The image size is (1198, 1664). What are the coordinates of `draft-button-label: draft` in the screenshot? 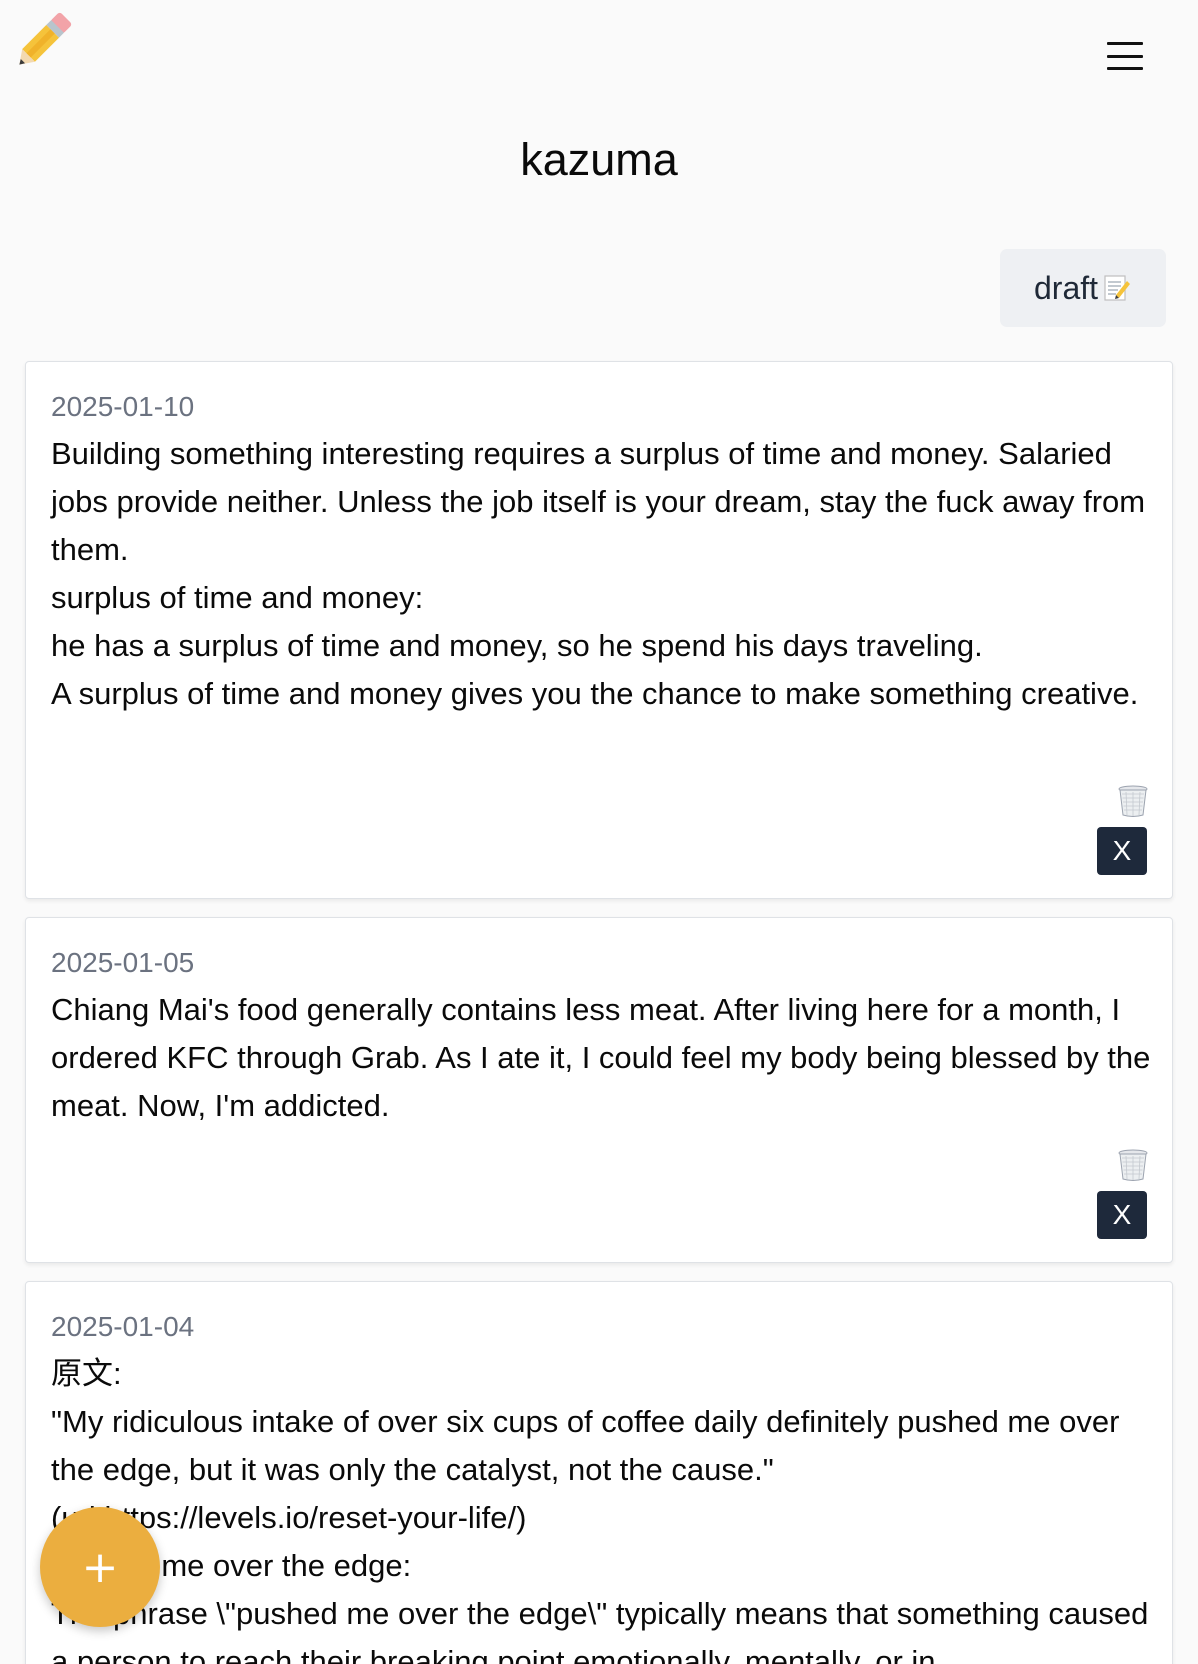 It's located at (1066, 287).